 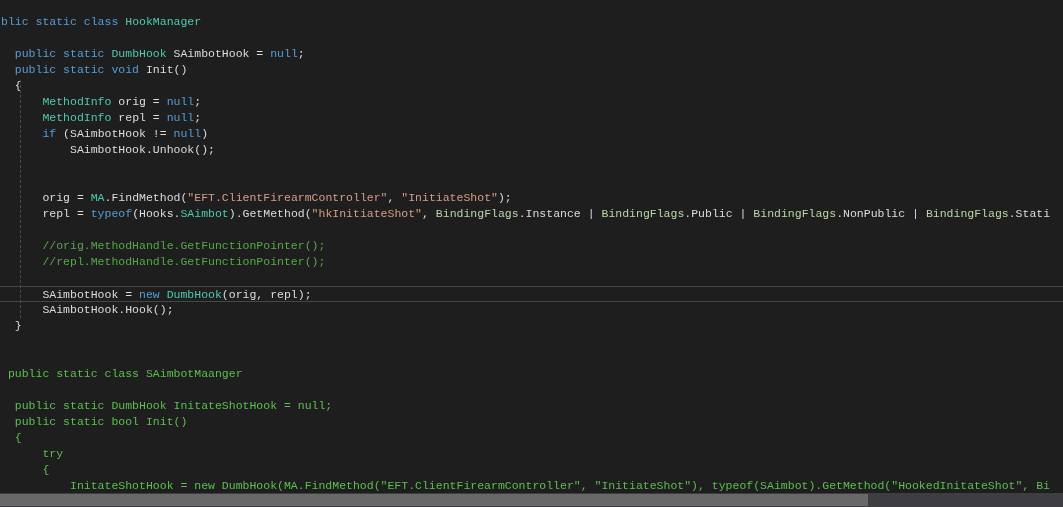 I want to click on code-line: public static void Init(), so click(x=101, y=70).